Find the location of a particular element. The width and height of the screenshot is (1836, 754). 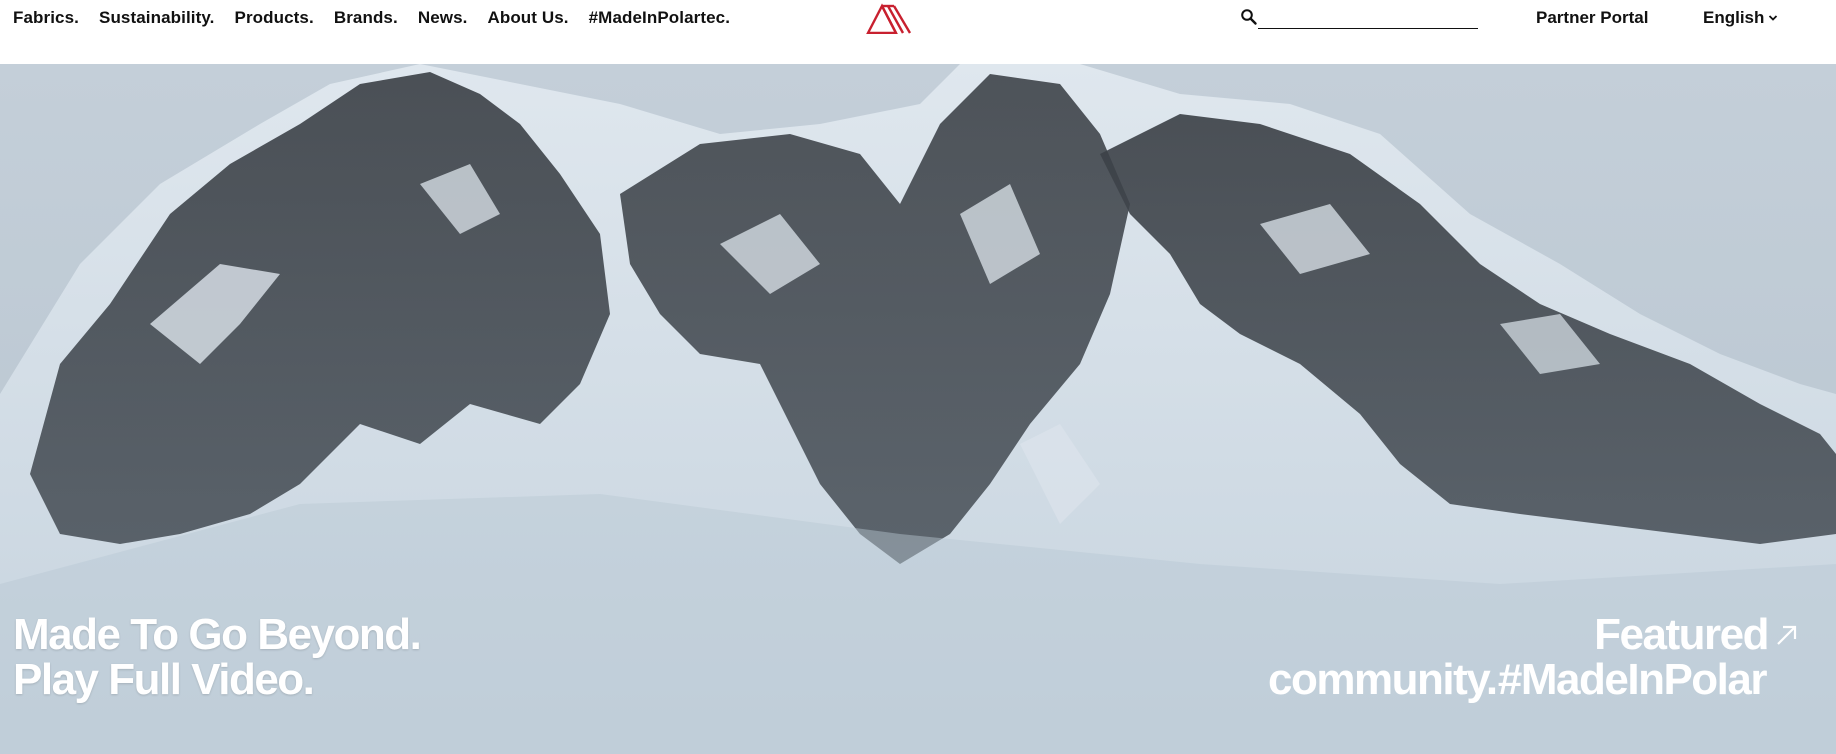

featured-madeinpolar-link: Featured #MadeInPolar is located at coordinates (1647, 658).